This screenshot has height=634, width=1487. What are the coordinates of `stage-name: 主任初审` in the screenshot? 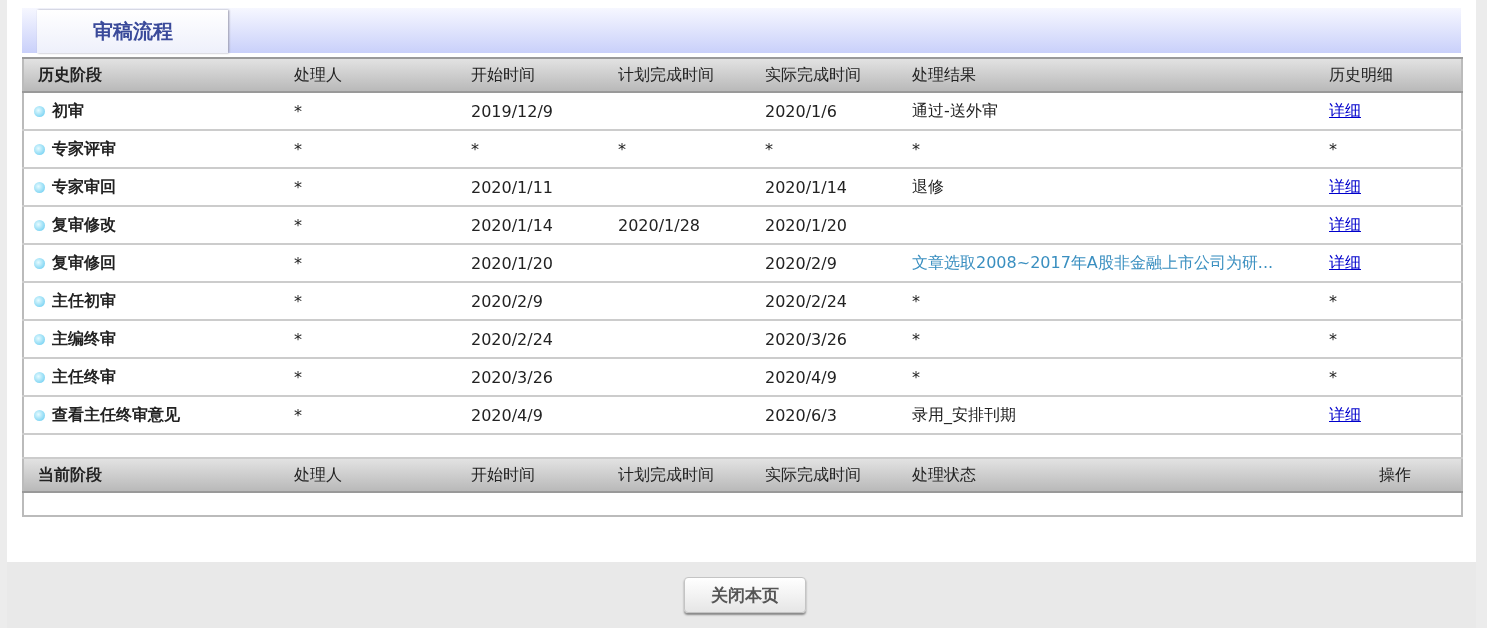 It's located at (84, 301).